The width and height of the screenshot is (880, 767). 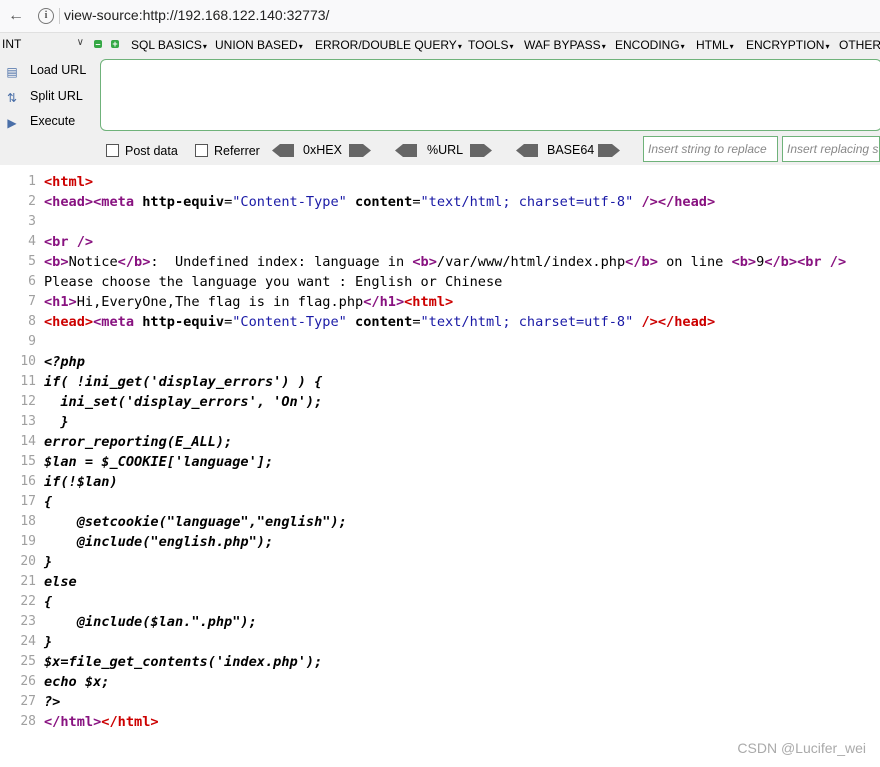 I want to click on base64-encode-arrow-icon, so click(x=609, y=150).